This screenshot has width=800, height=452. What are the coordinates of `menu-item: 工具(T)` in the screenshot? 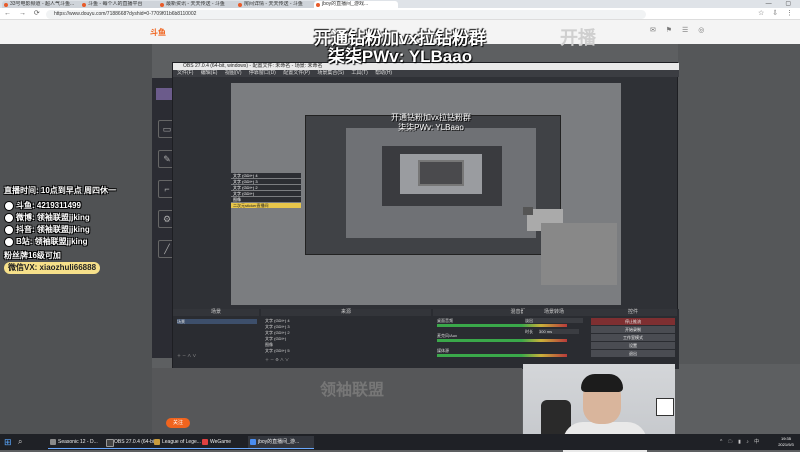 It's located at (359, 73).